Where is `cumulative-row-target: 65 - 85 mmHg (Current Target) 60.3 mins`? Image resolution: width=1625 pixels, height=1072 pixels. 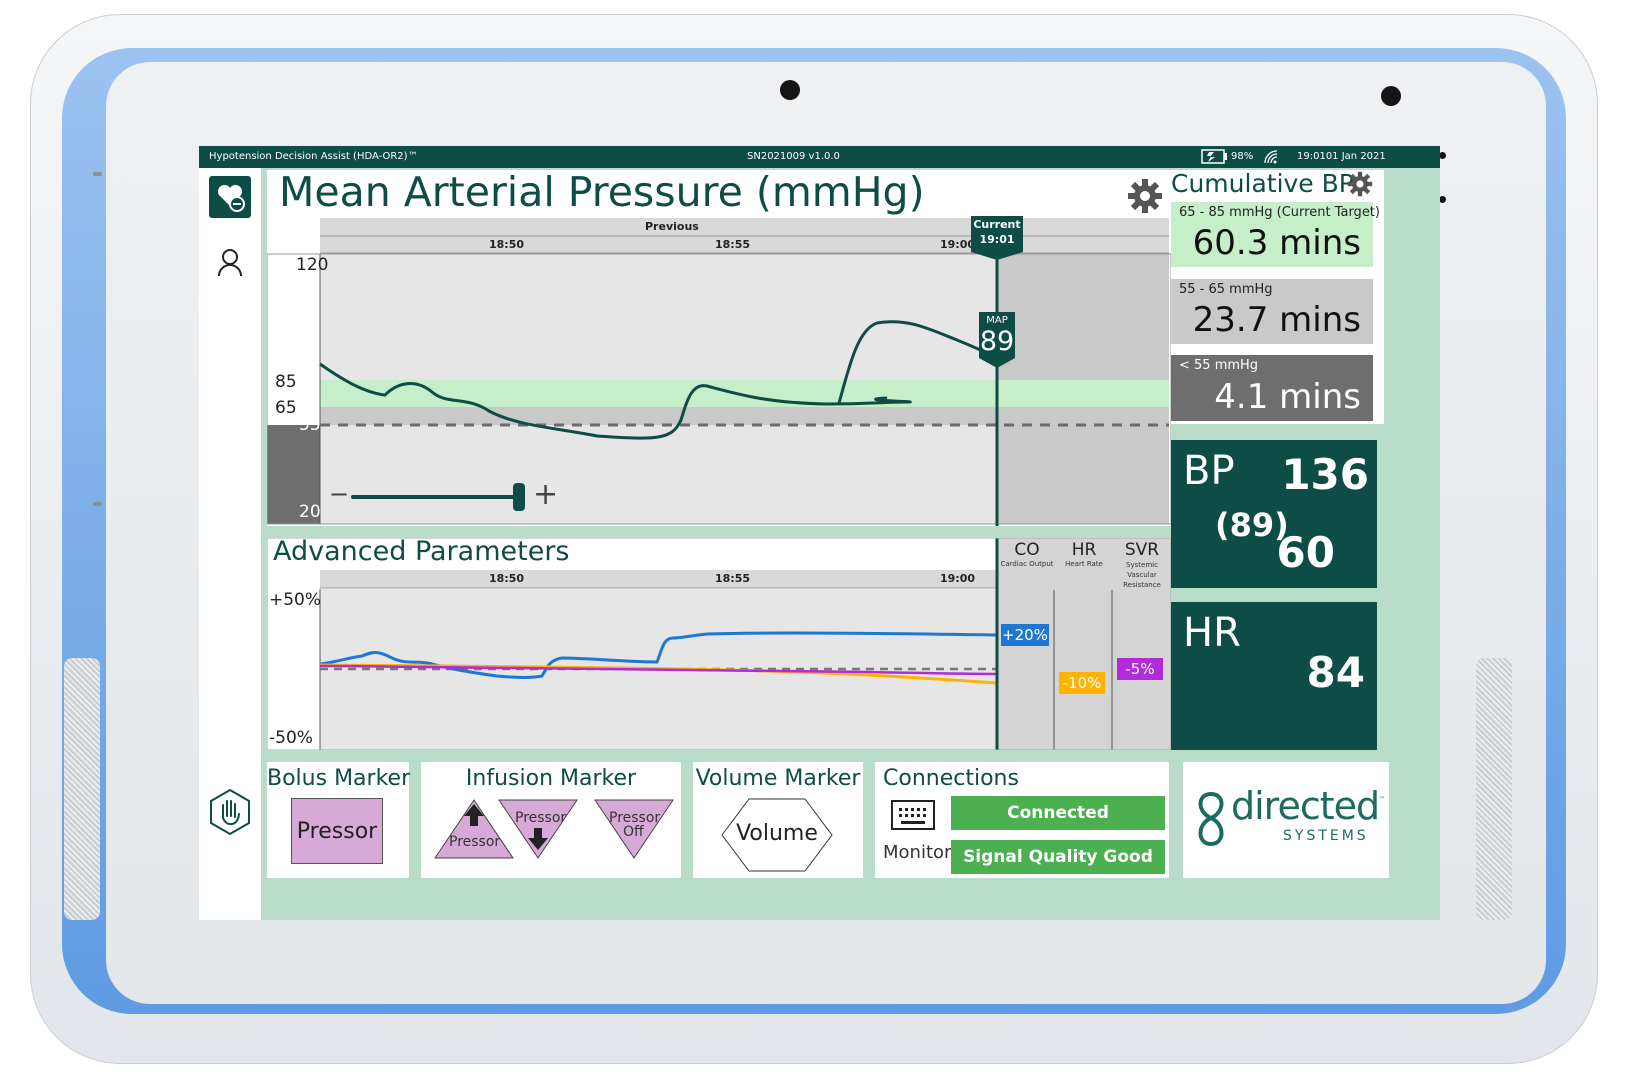 cumulative-row-target: 65 - 85 mmHg (Current Target) 60.3 mins is located at coordinates (1275, 234).